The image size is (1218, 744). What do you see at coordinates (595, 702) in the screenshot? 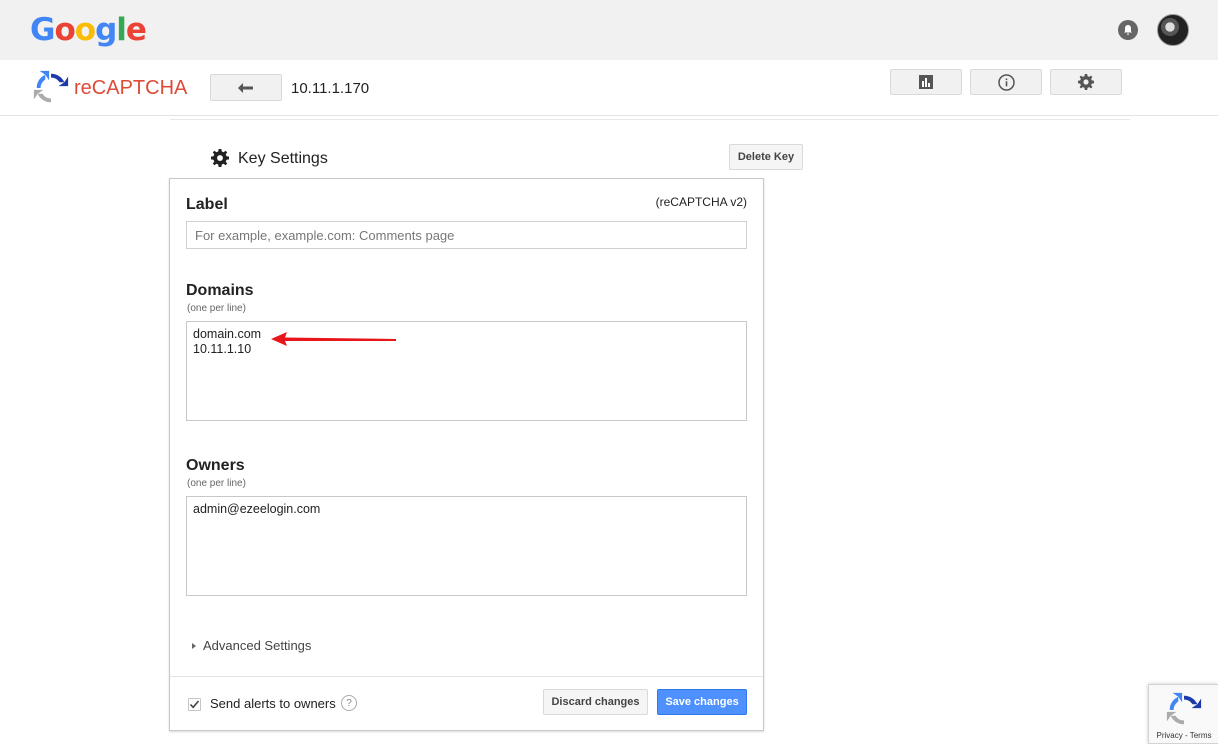
I see `discard-changes-button: Discard changes` at bounding box center [595, 702].